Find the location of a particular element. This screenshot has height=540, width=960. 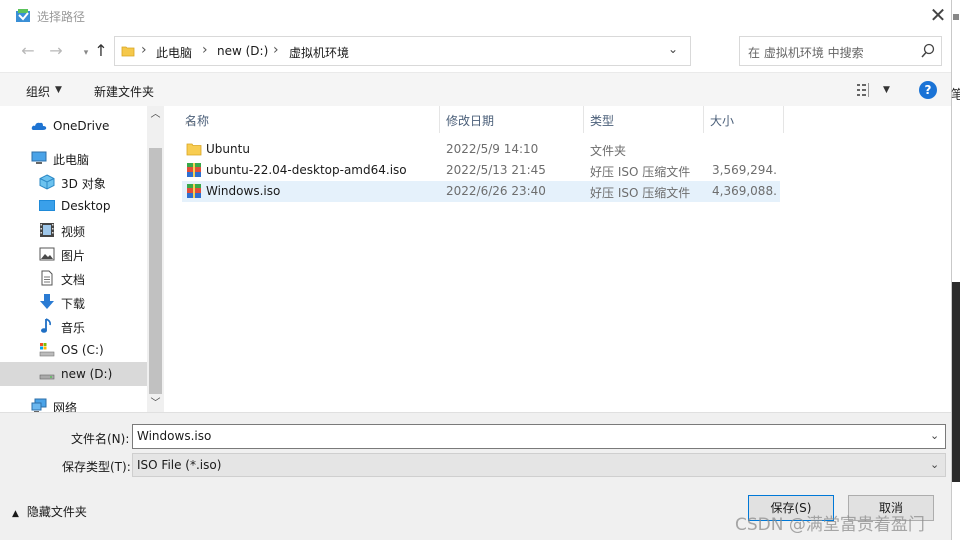

sidebar-item-label: Desktop is located at coordinates (86, 206).